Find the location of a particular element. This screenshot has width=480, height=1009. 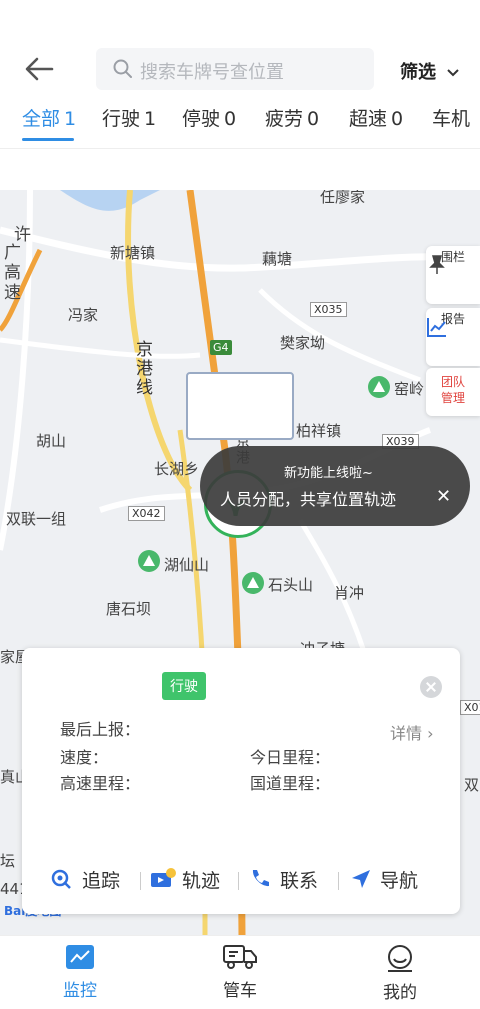

nav-label: 管车 is located at coordinates (240, 991).